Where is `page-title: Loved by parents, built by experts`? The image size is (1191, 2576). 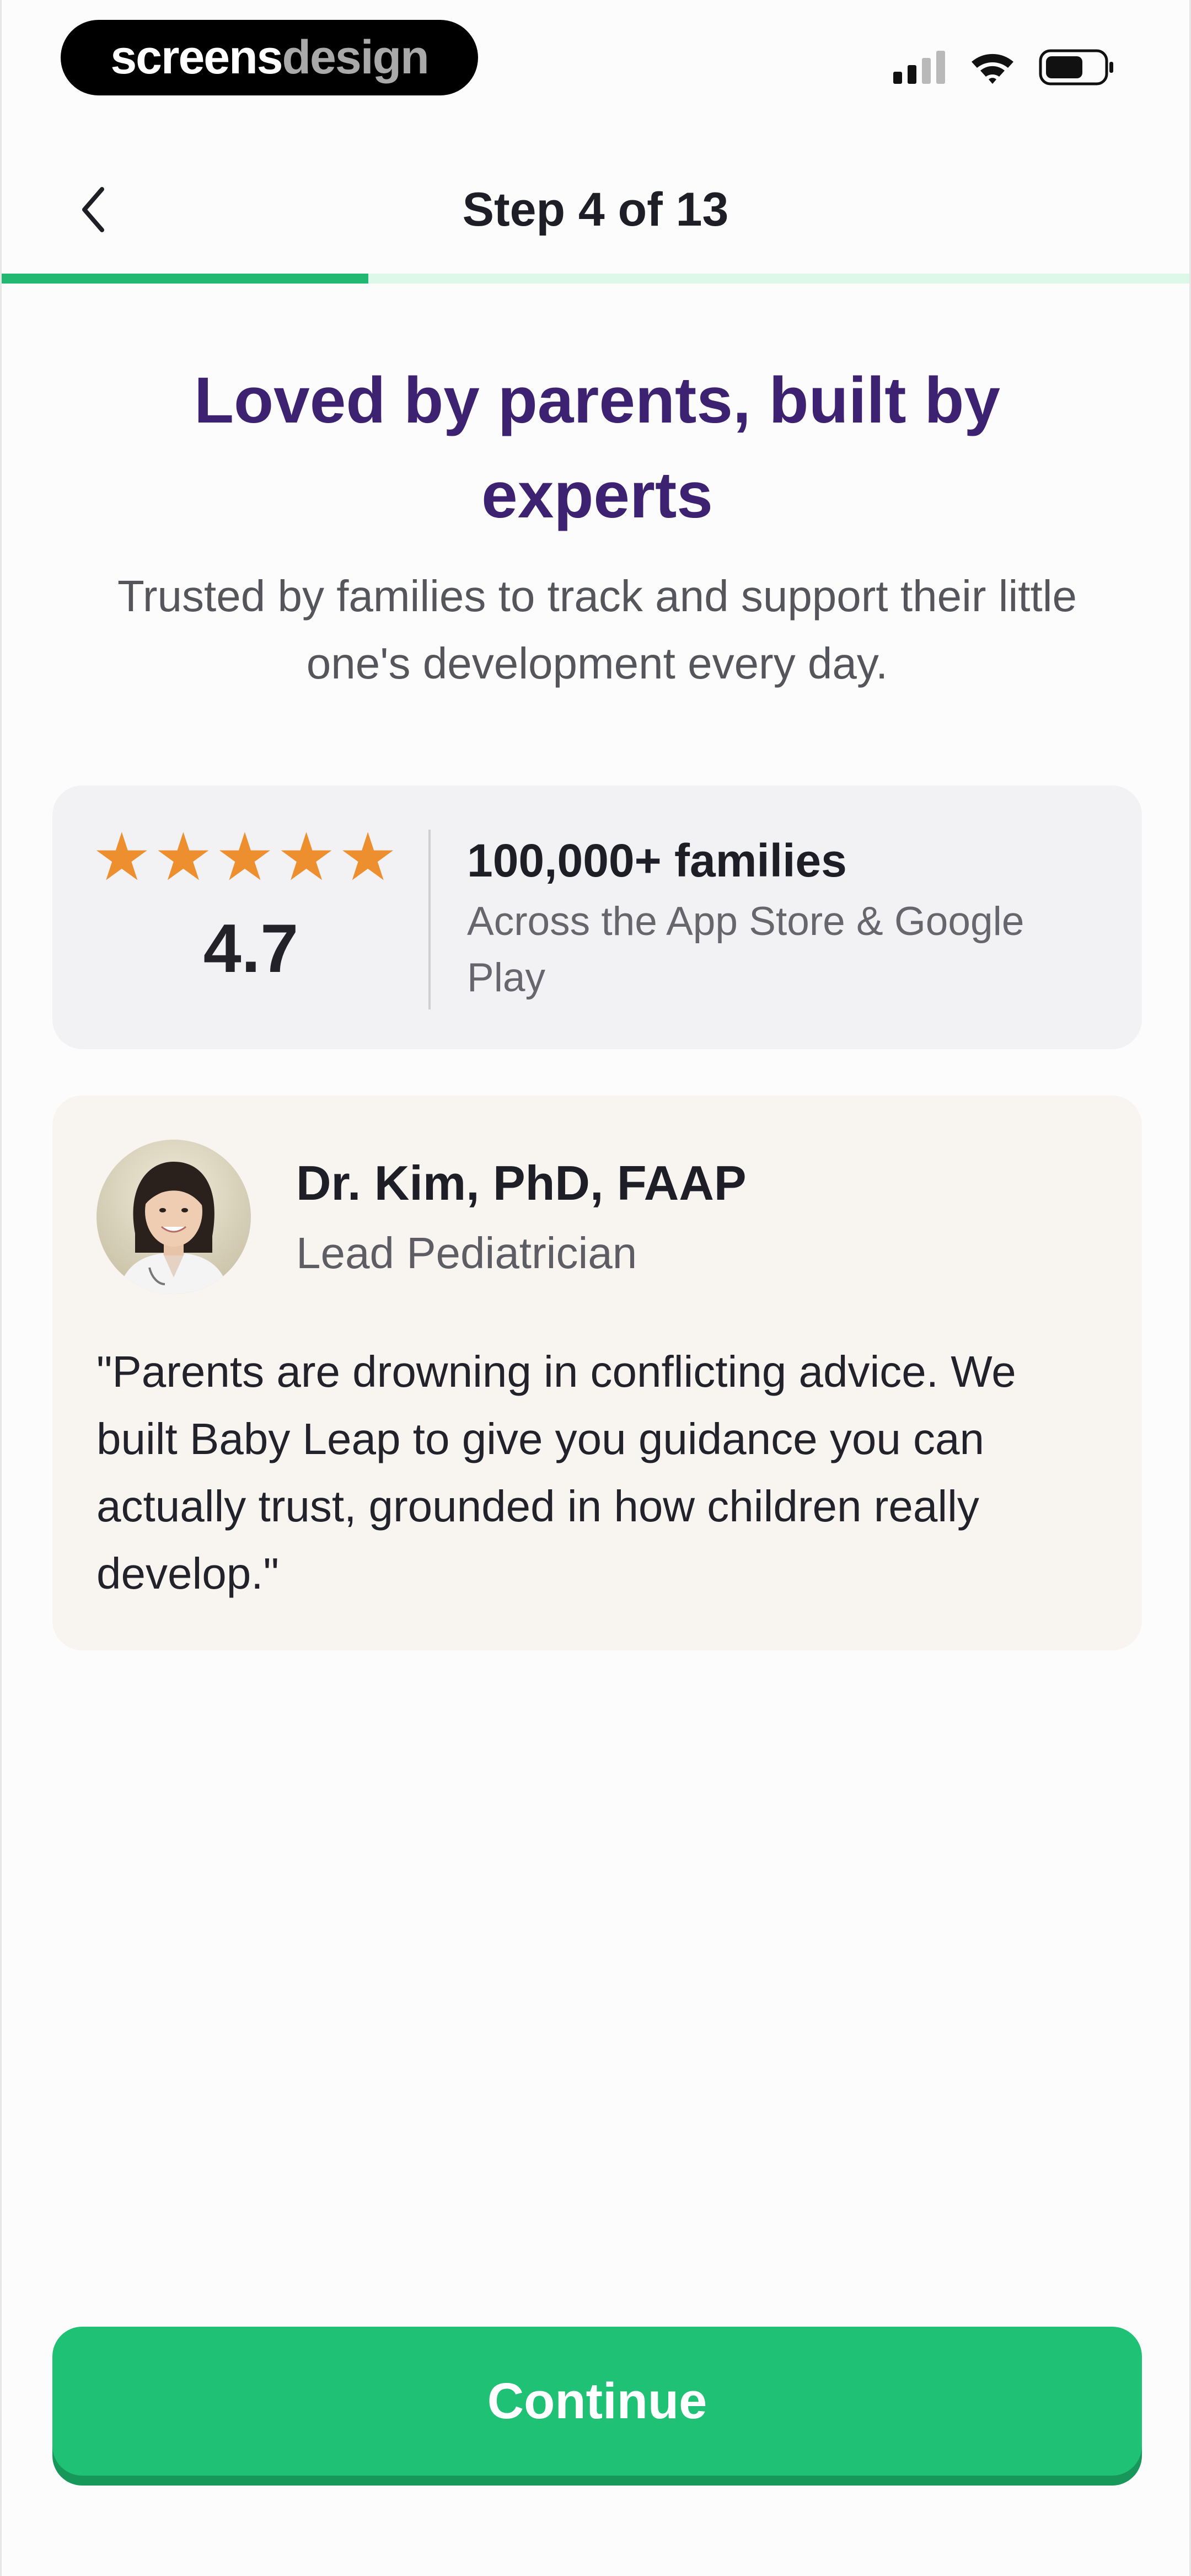
page-title: Loved by parents, built by experts is located at coordinates (597, 448).